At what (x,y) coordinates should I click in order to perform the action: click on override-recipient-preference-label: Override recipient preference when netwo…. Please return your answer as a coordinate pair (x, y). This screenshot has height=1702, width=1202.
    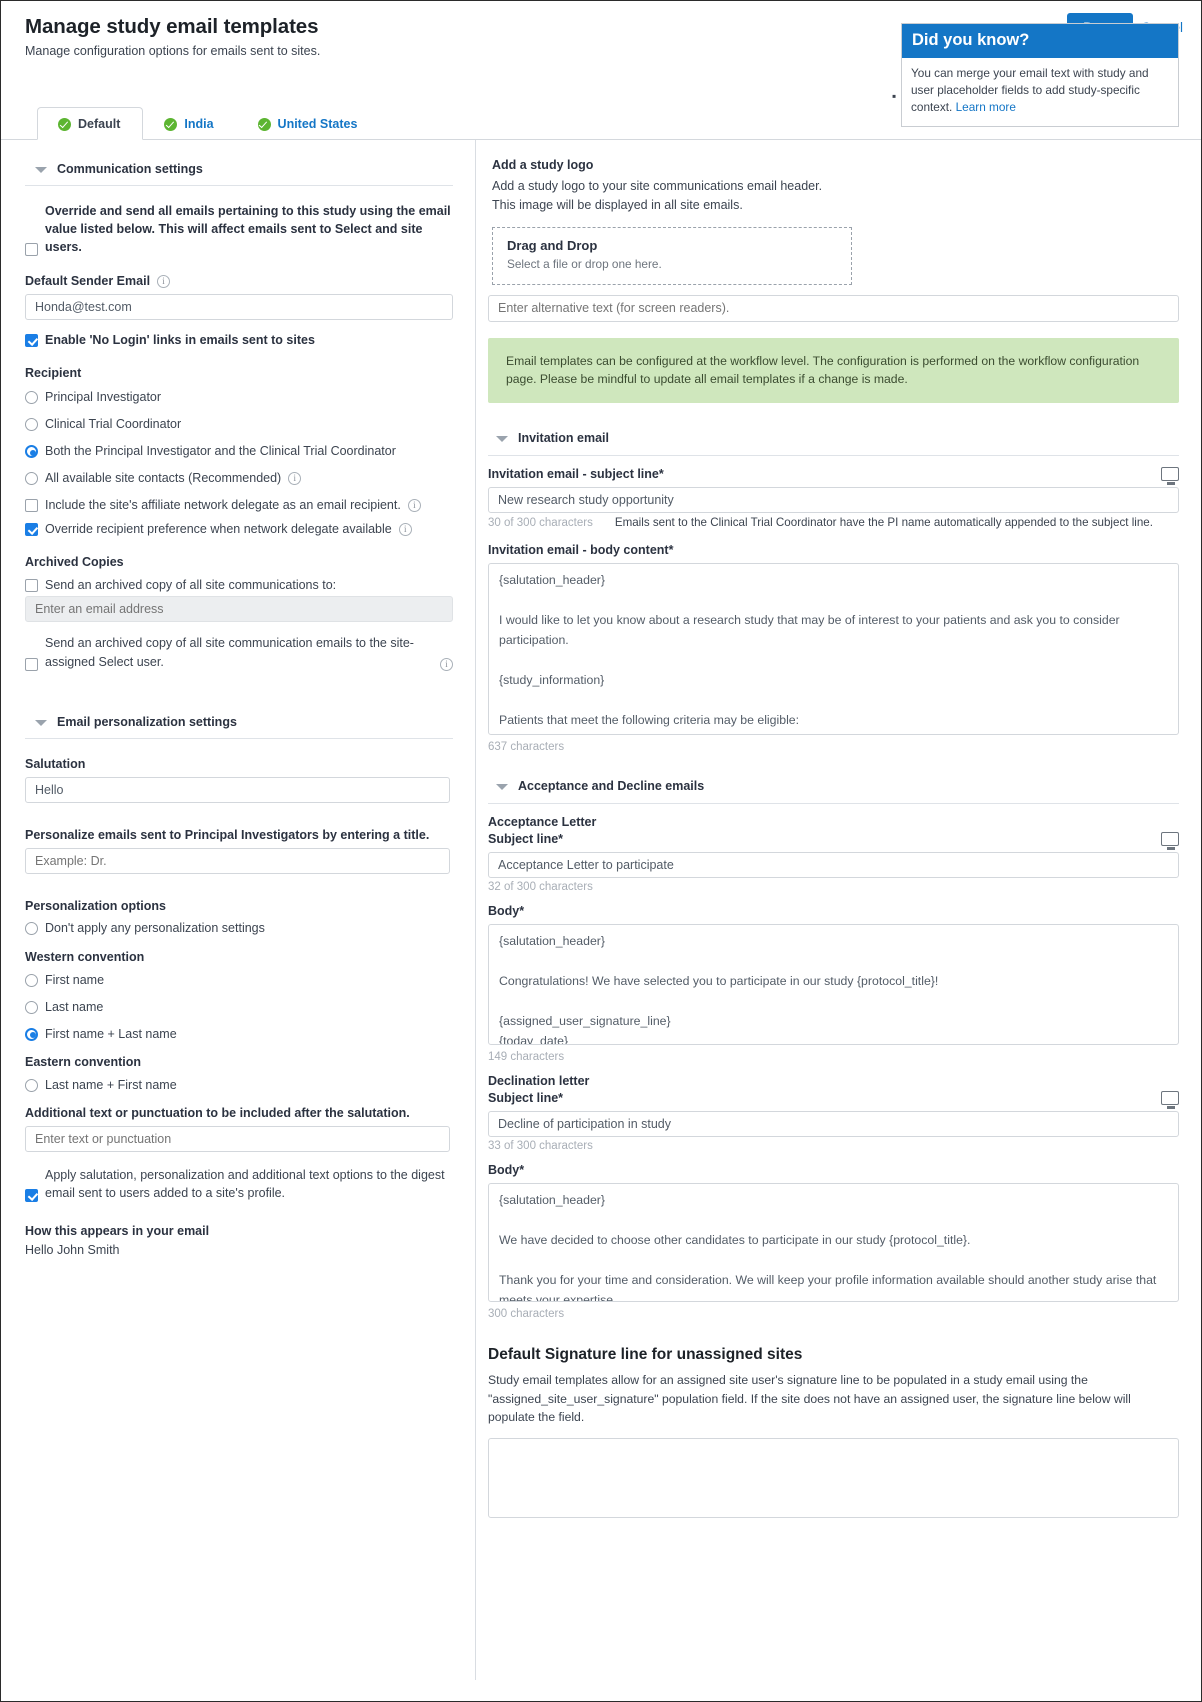
    Looking at the image, I should click on (218, 529).